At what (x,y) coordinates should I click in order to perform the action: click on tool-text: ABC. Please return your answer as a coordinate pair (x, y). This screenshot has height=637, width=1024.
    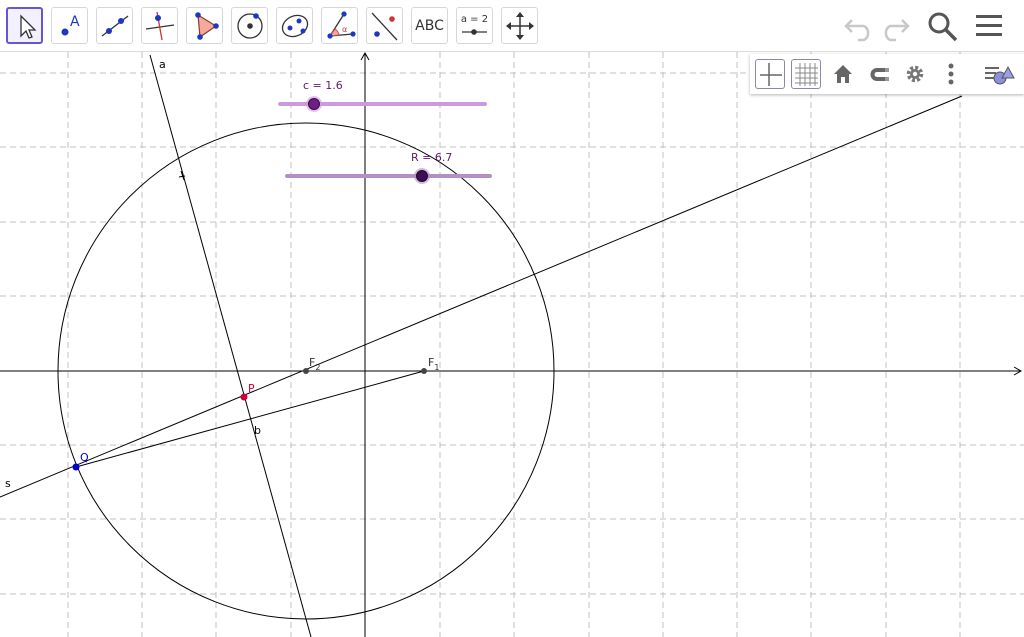
    Looking at the image, I should click on (429, 25).